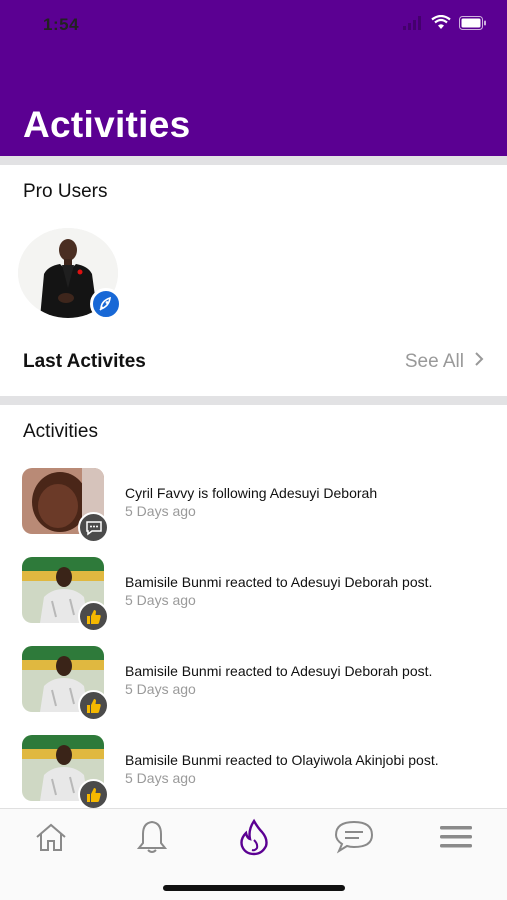  What do you see at coordinates (93, 527) in the screenshot?
I see `chat-bubble-icon` at bounding box center [93, 527].